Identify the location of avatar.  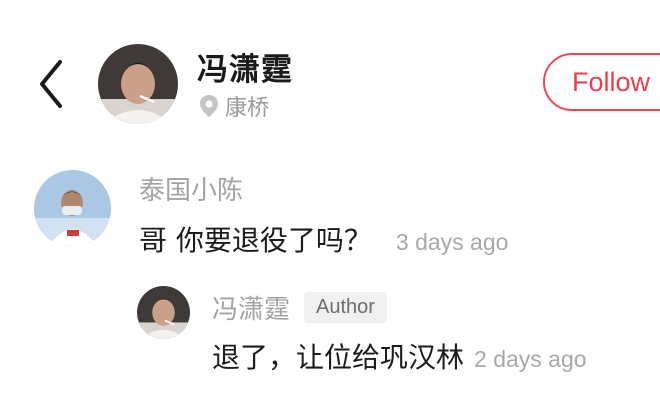
(138, 84).